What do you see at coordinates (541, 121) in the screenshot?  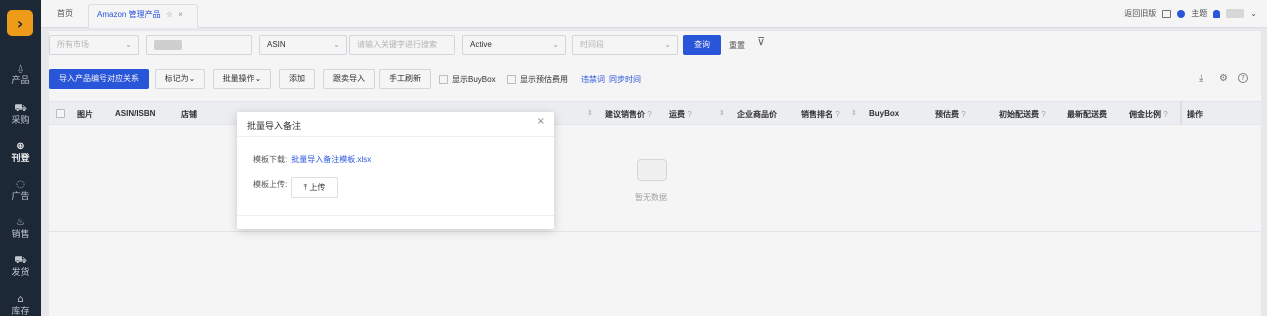 I see `close-icon: ×` at bounding box center [541, 121].